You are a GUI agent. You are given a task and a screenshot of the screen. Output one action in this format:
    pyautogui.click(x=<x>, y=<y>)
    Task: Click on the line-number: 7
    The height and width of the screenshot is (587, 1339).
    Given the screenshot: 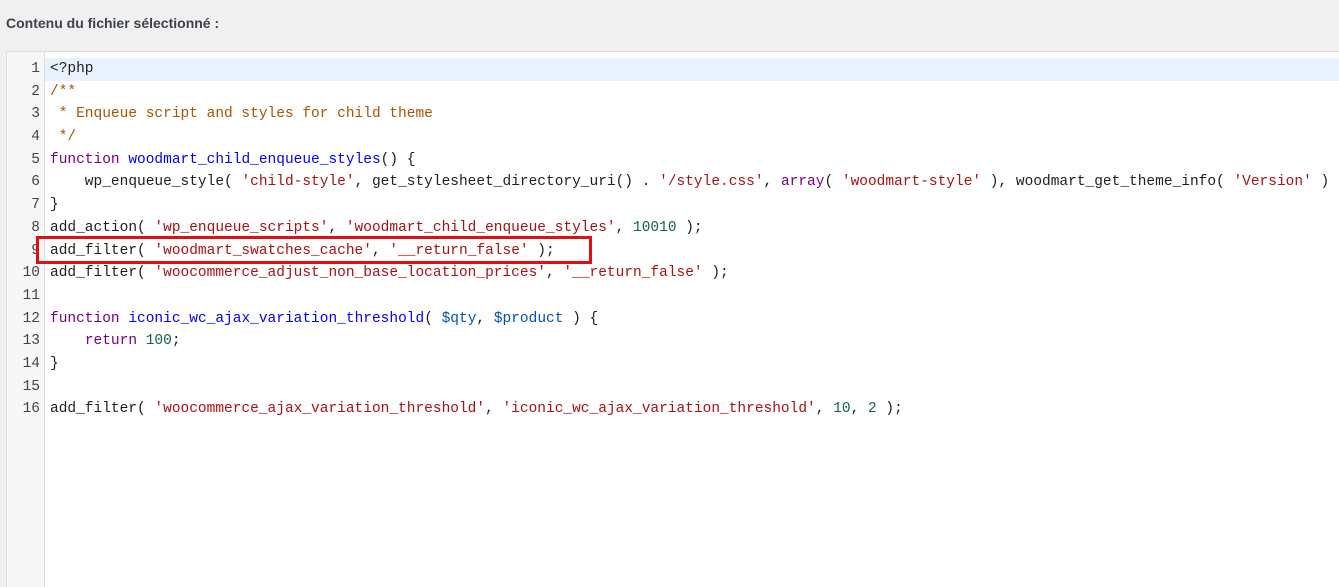 What is the action you would take?
    pyautogui.click(x=35, y=205)
    